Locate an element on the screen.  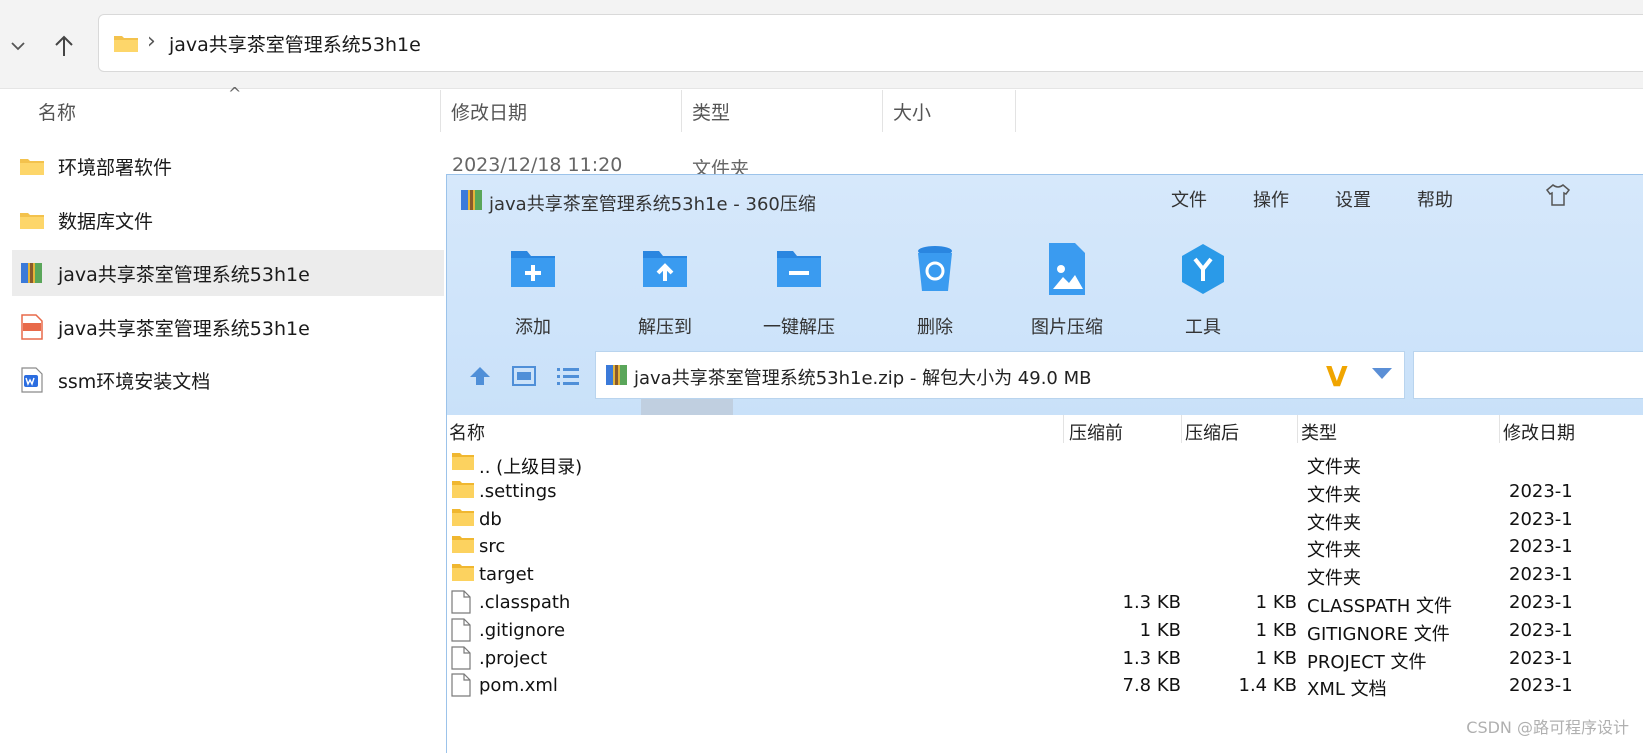
mp4-video-icon is located at coordinates (32, 327).